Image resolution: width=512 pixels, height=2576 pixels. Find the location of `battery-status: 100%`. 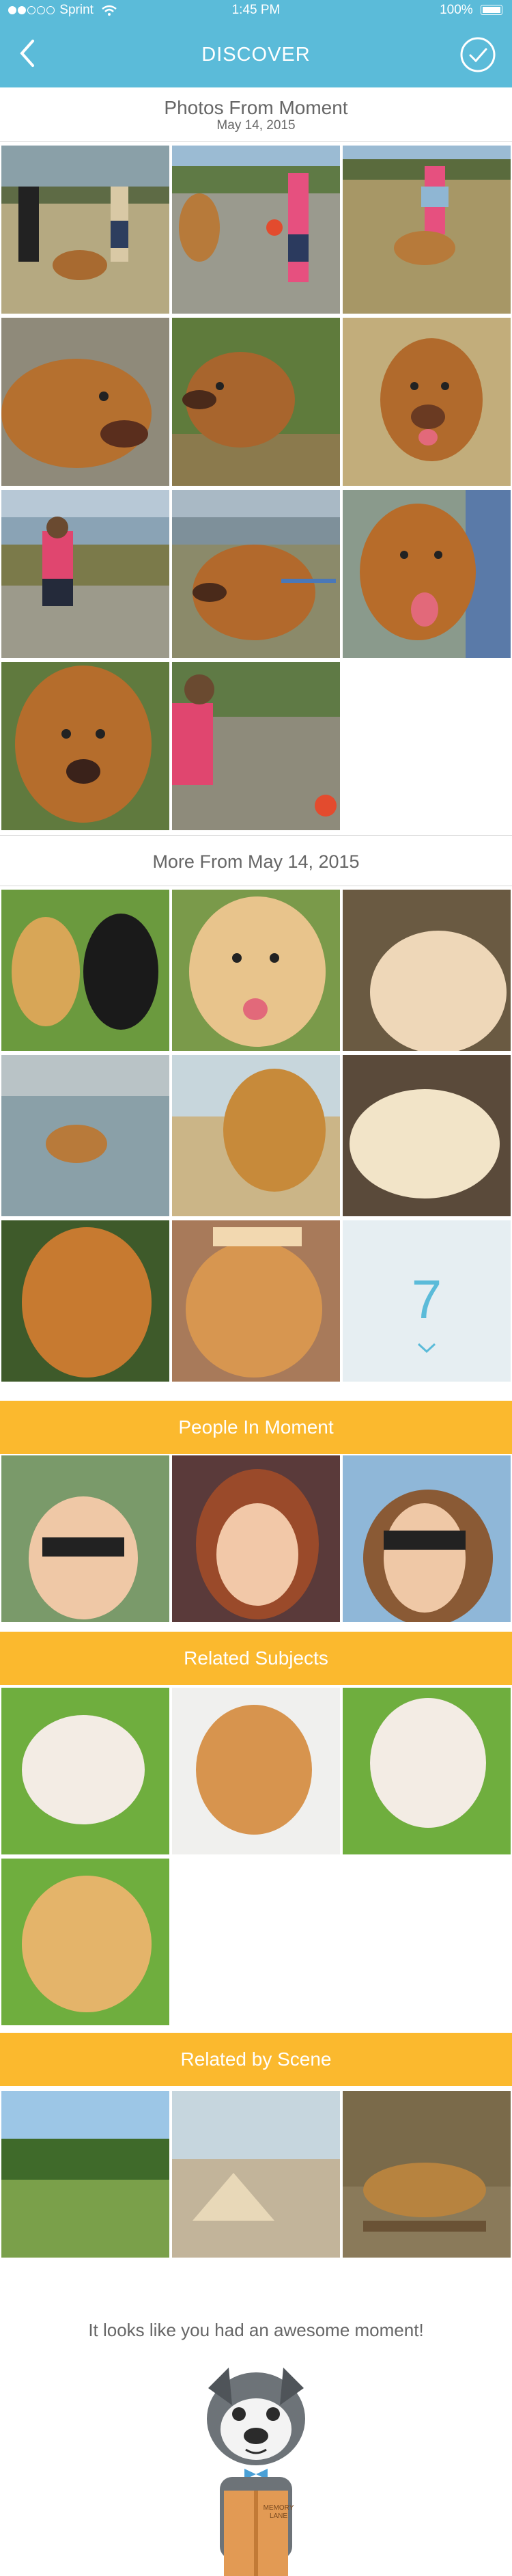

battery-status: 100% is located at coordinates (471, 10).